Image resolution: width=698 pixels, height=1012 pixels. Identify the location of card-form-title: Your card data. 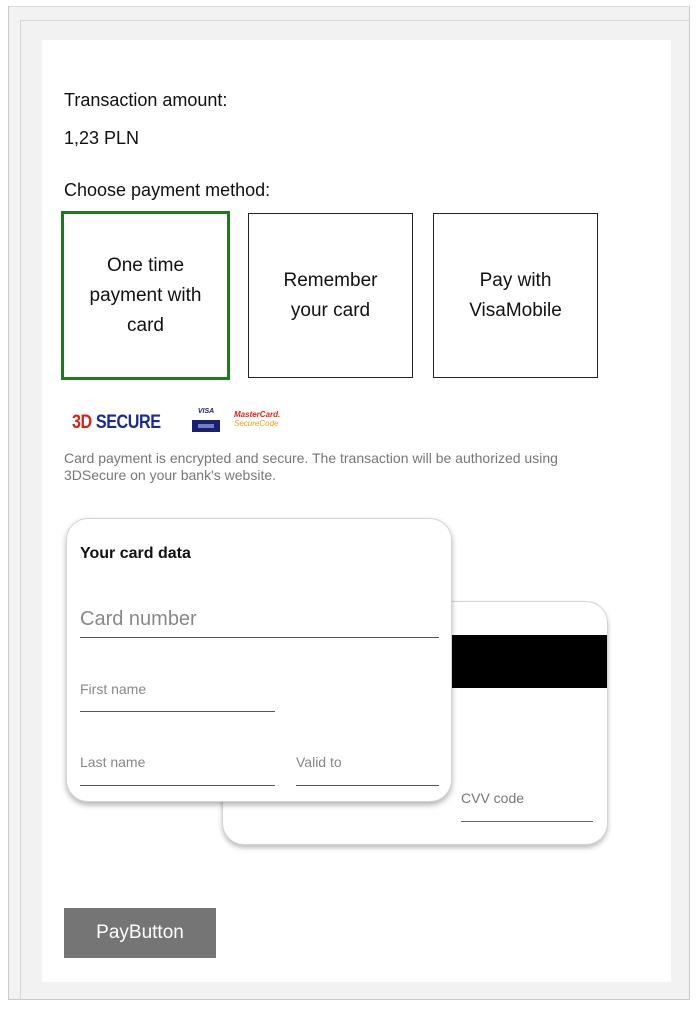
(135, 553).